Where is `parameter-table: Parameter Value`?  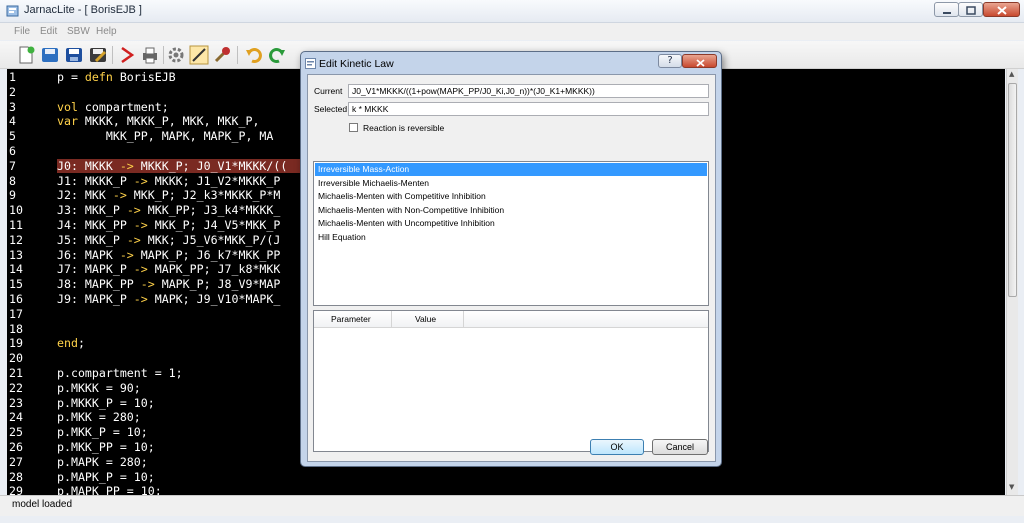
parameter-table: Parameter Value is located at coordinates (511, 381).